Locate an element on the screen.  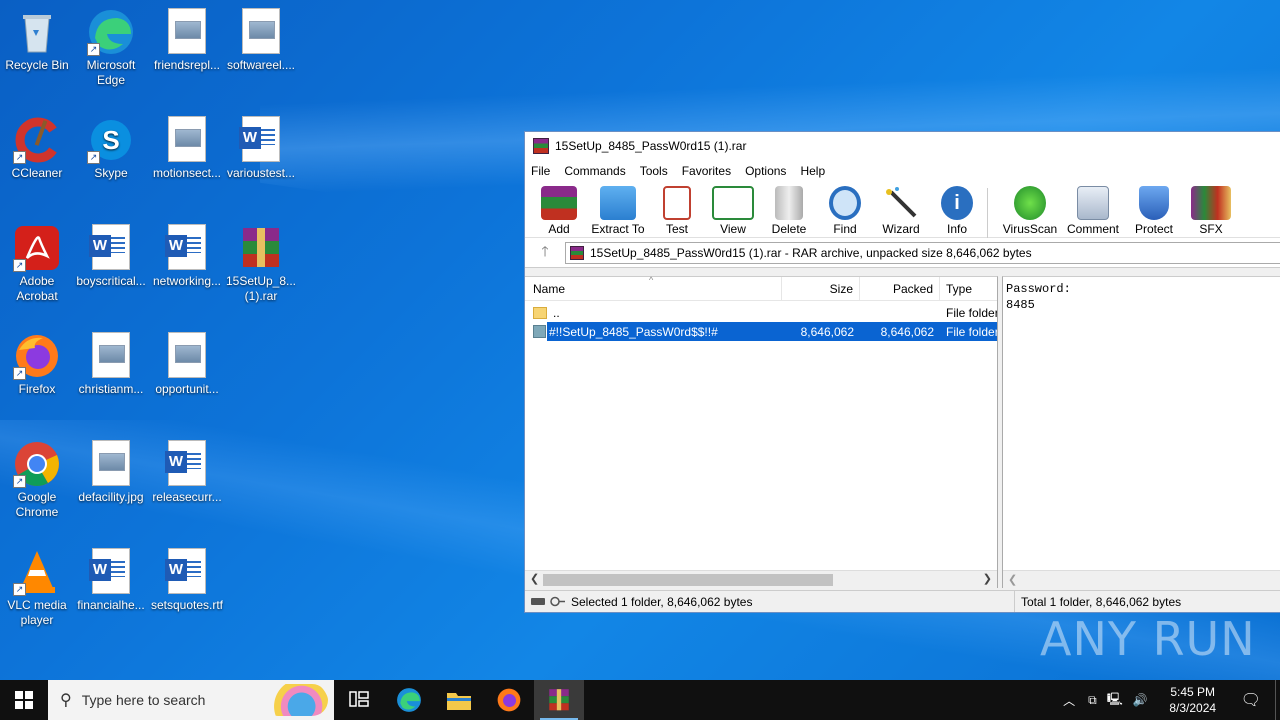
file-name: #!!SetUp_8485_PassW0rd$$!!# is located at coordinates (633, 331).